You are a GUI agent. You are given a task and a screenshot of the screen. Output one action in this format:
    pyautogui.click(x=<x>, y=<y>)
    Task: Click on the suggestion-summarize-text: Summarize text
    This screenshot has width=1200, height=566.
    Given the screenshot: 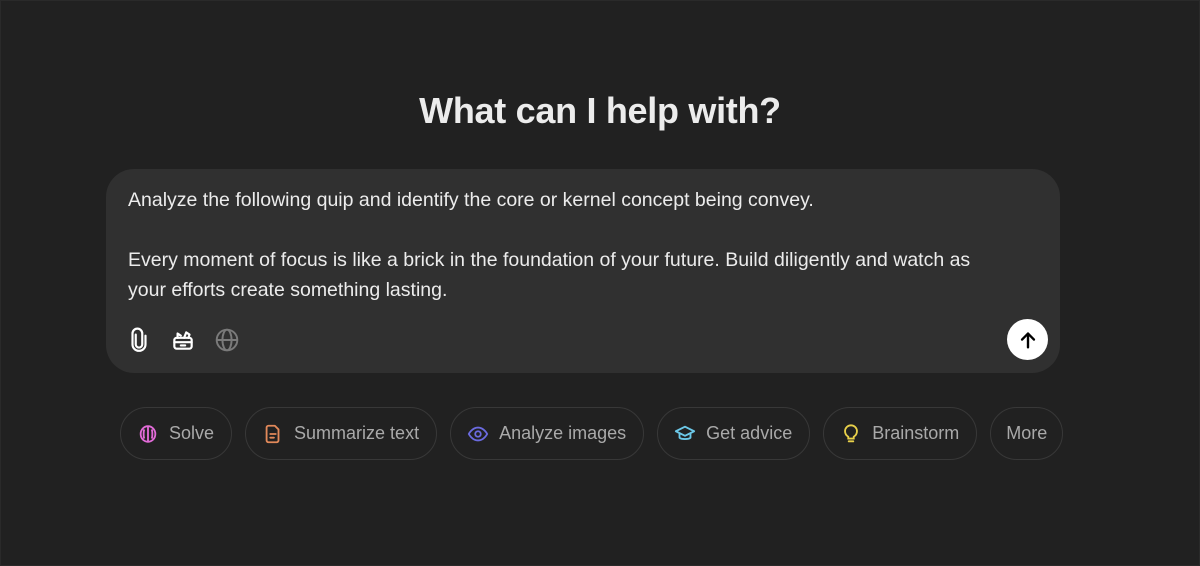 What is the action you would take?
    pyautogui.click(x=341, y=433)
    